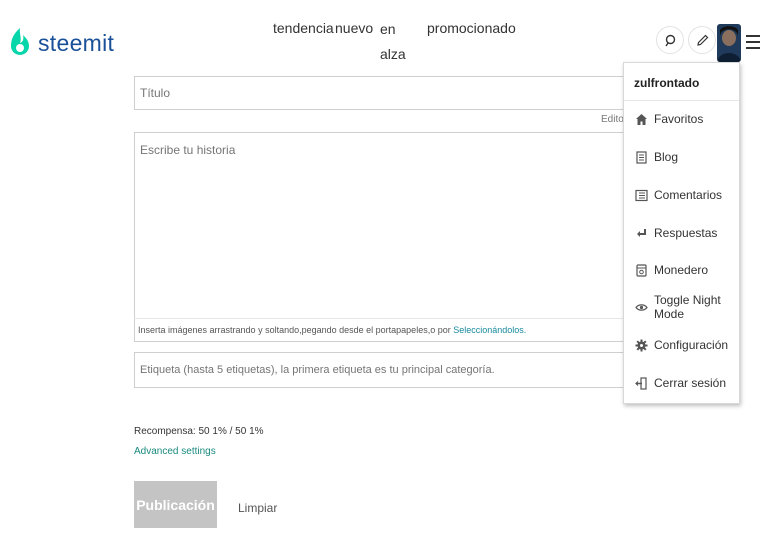  I want to click on menu-item-night-mode: Toggle Night Mode, so click(681, 307).